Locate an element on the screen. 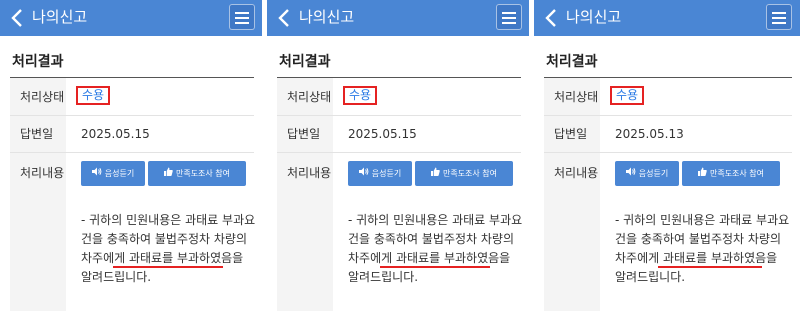 This screenshot has width=800, height=311. answer-date-value: 2025.05.13 is located at coordinates (649, 134).